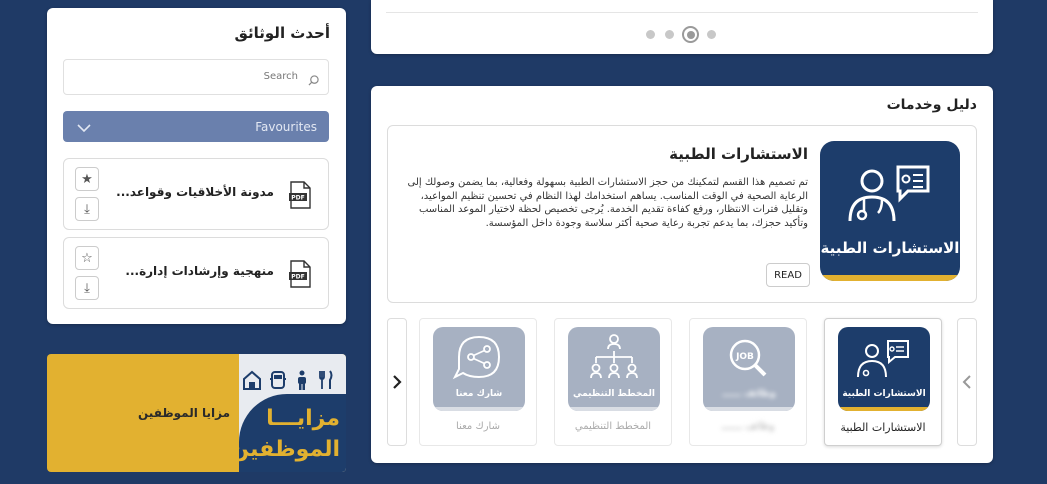 The height and width of the screenshot is (484, 1047). What do you see at coordinates (196, 77) in the screenshot?
I see `document-search-input: Search` at bounding box center [196, 77].